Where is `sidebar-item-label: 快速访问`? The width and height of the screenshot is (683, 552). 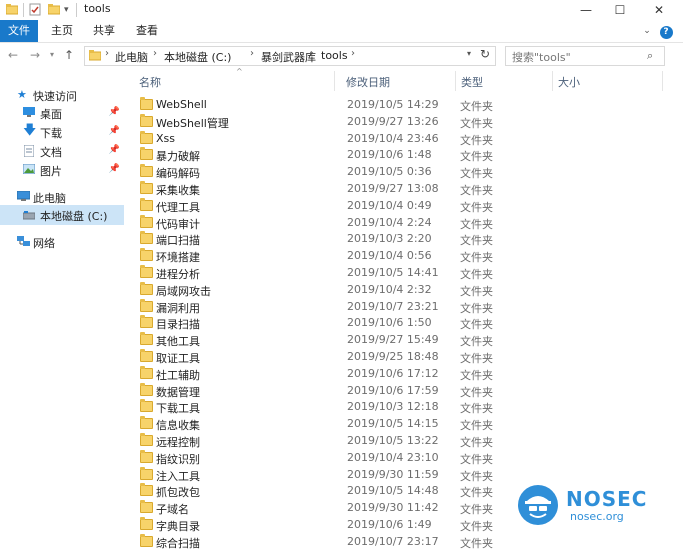 sidebar-item-label: 快速访问 is located at coordinates (55, 96).